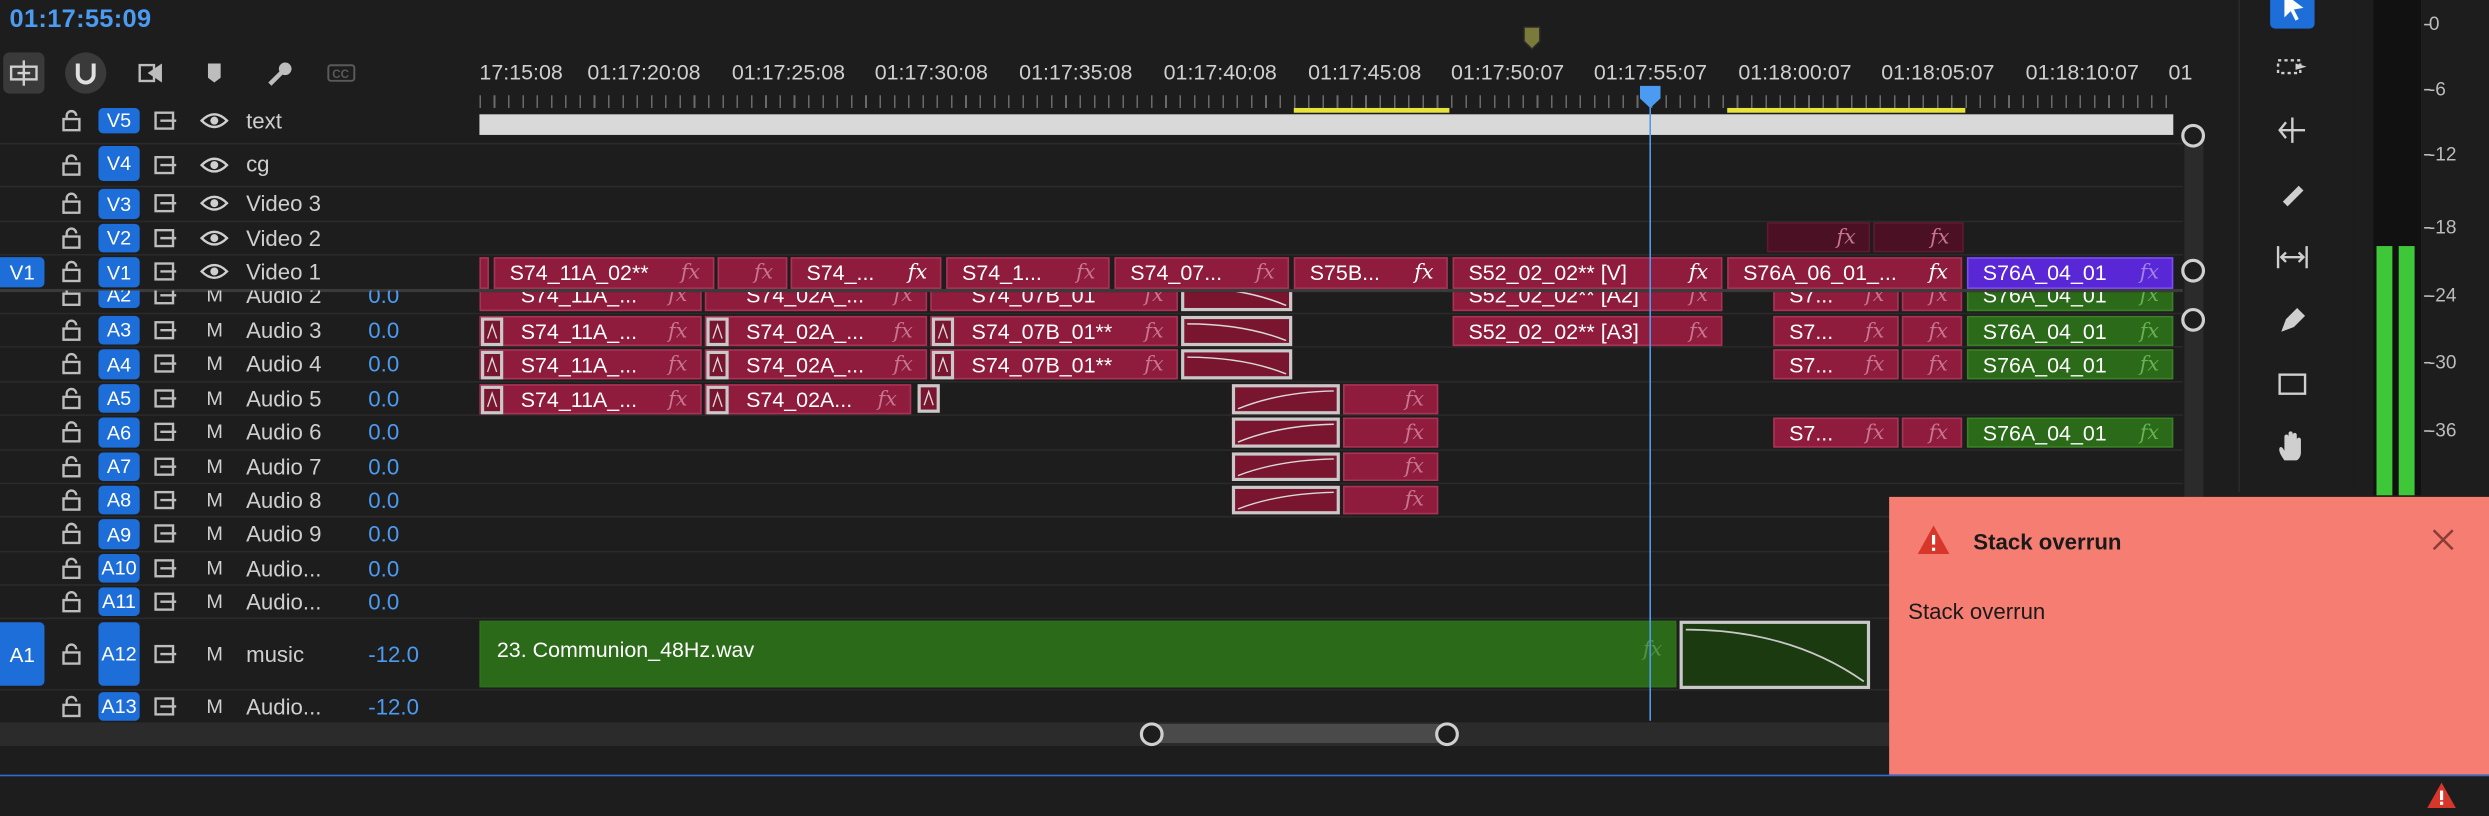 This screenshot has width=2489, height=816. What do you see at coordinates (1151, 734) in the screenshot?
I see `zoom-handle-left` at bounding box center [1151, 734].